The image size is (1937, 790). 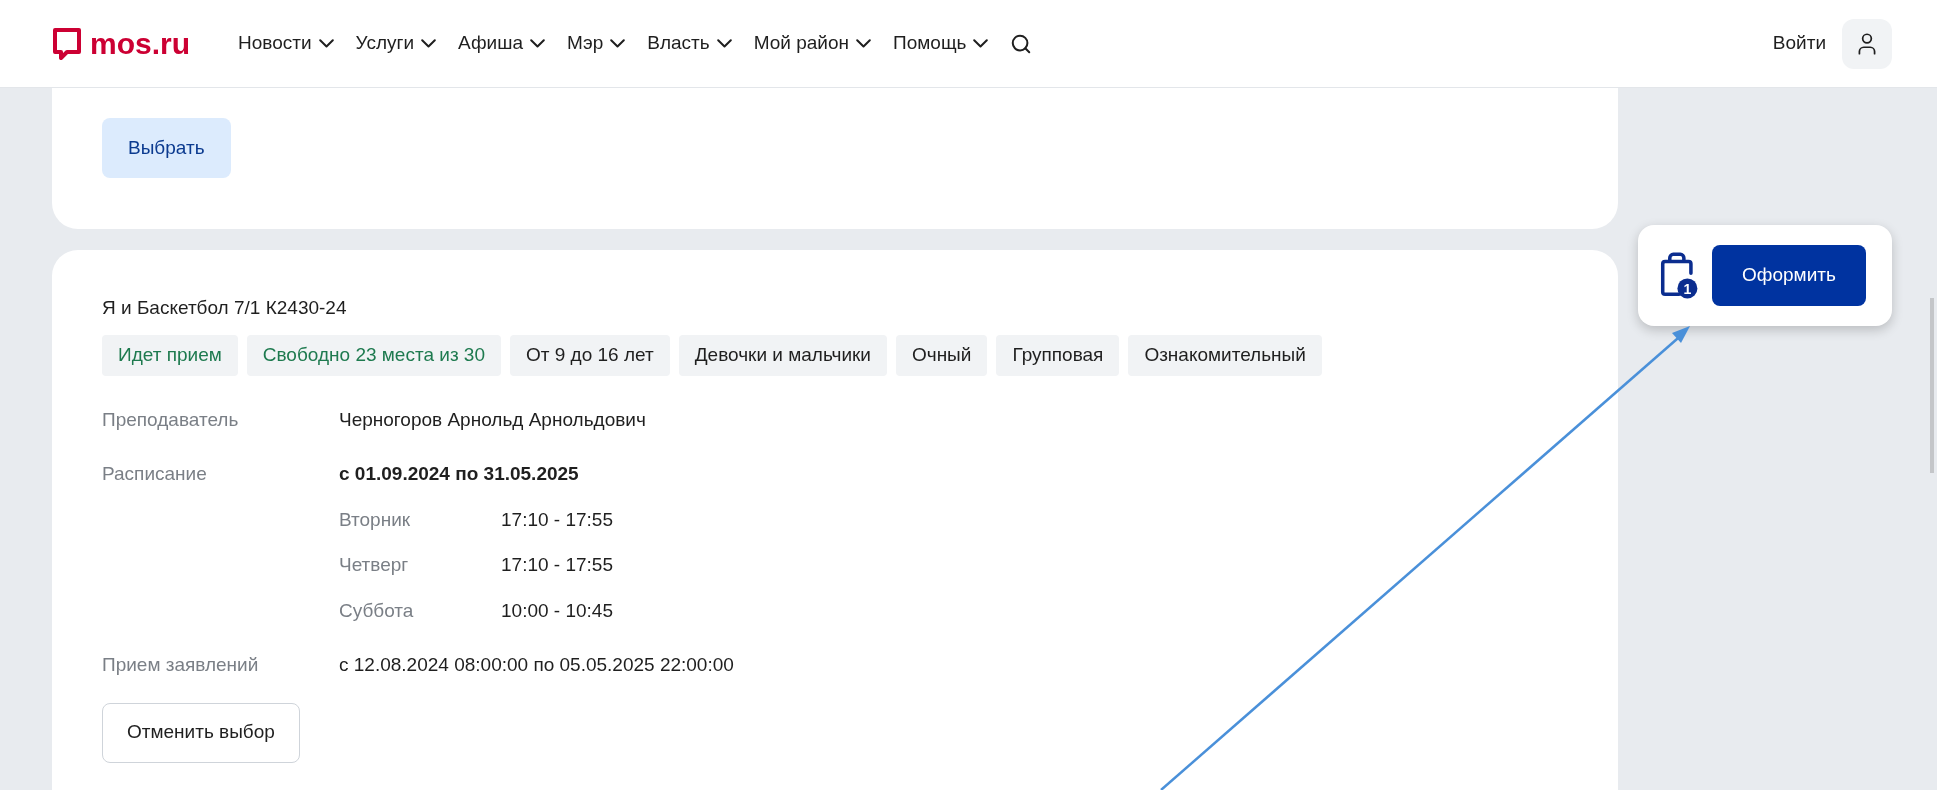 What do you see at coordinates (171, 419) in the screenshot?
I see `field-label: Преподаватель` at bounding box center [171, 419].